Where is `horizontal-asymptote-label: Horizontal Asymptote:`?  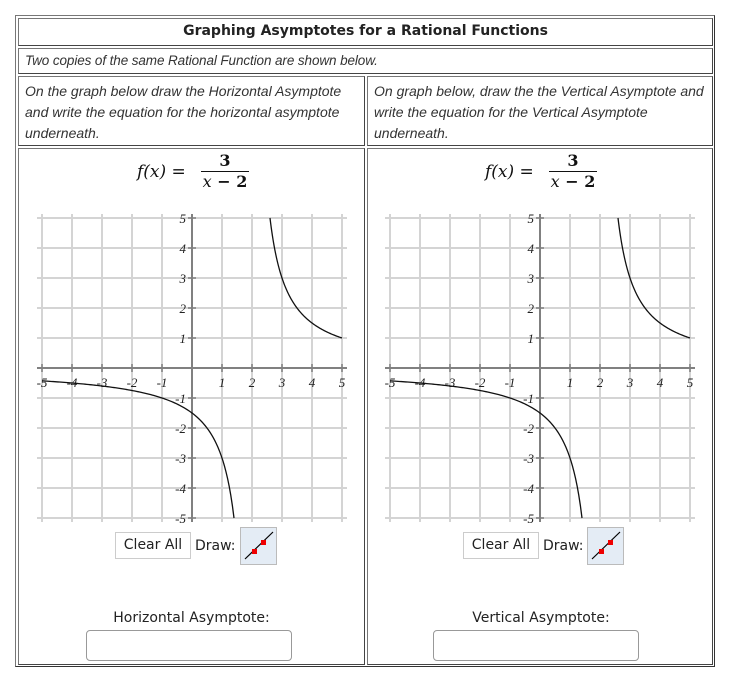 horizontal-asymptote-label: Horizontal Asymptote: is located at coordinates (191, 618).